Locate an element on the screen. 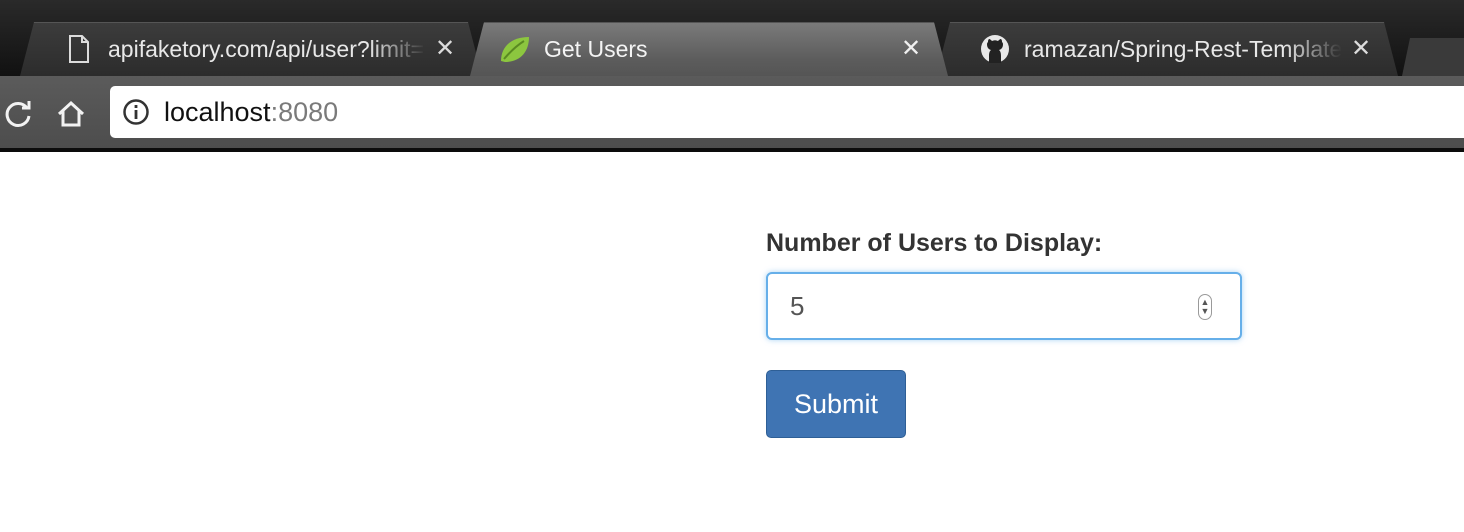 The width and height of the screenshot is (1464, 532). url-port: :8080 is located at coordinates (304, 111).